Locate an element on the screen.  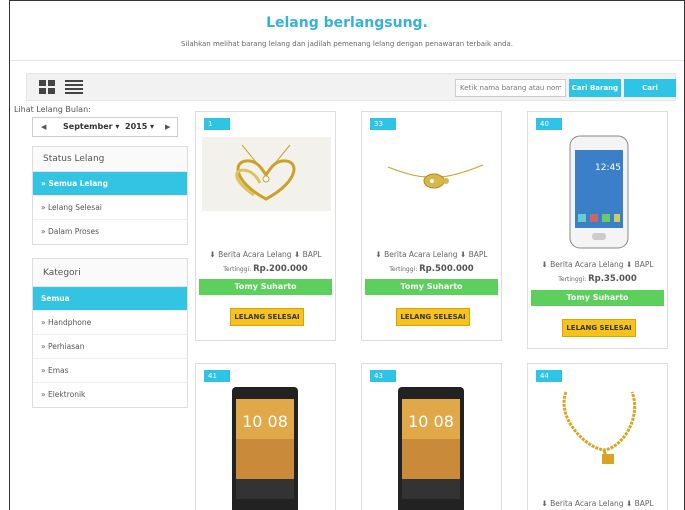
card-id-badge: 40 is located at coordinates (549, 124).